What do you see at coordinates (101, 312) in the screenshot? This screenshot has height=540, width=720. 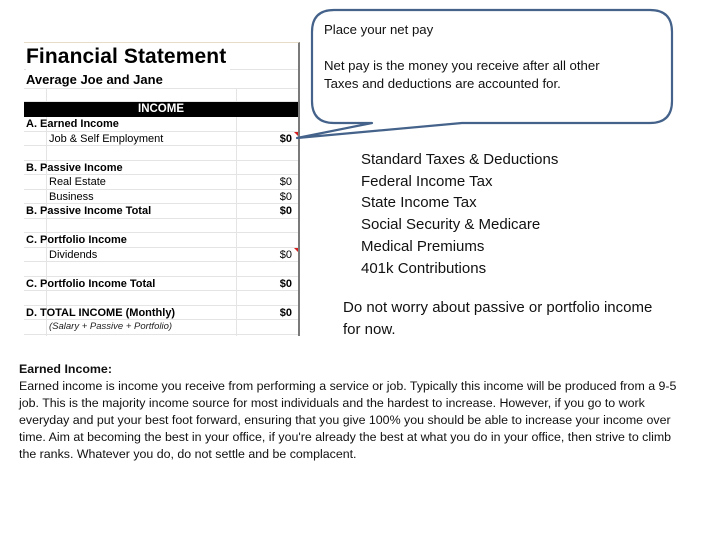 I see `row-label: D. TOTAL INCOME (Monthly)` at bounding box center [101, 312].